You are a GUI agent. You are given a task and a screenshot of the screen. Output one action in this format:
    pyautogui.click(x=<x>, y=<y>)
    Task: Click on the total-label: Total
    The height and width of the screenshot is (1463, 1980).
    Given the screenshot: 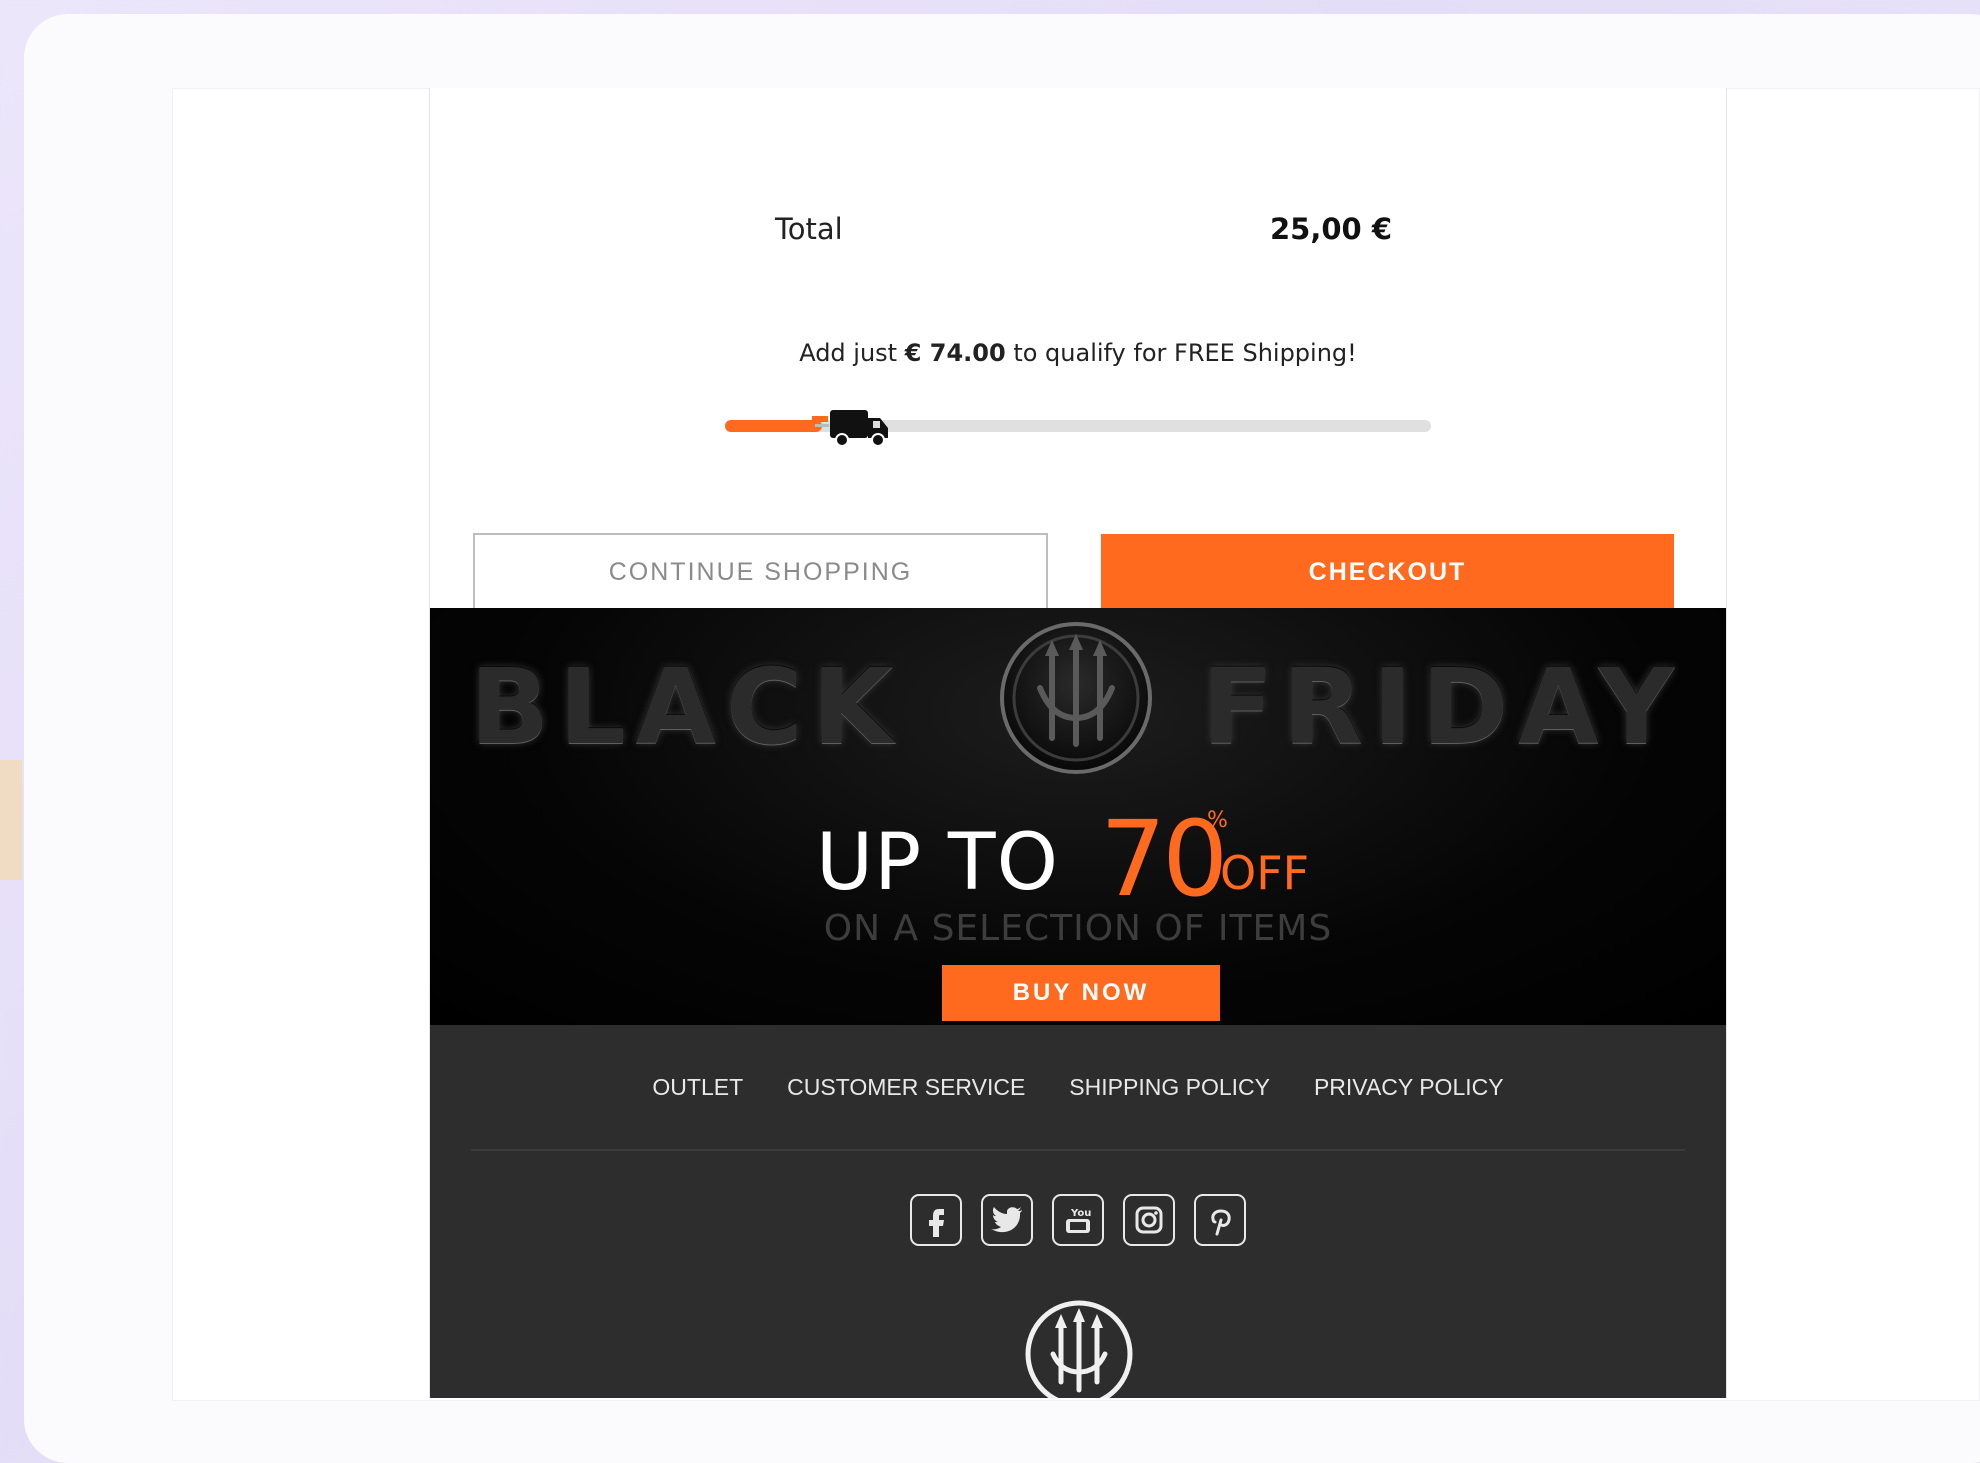 What is the action you would take?
    pyautogui.click(x=809, y=229)
    